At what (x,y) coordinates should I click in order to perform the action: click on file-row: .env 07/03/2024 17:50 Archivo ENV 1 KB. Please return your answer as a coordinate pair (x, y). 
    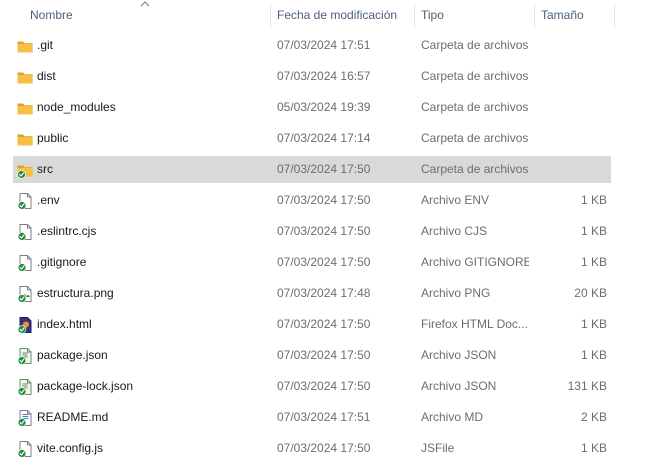
    Looking at the image, I should click on (312, 200).